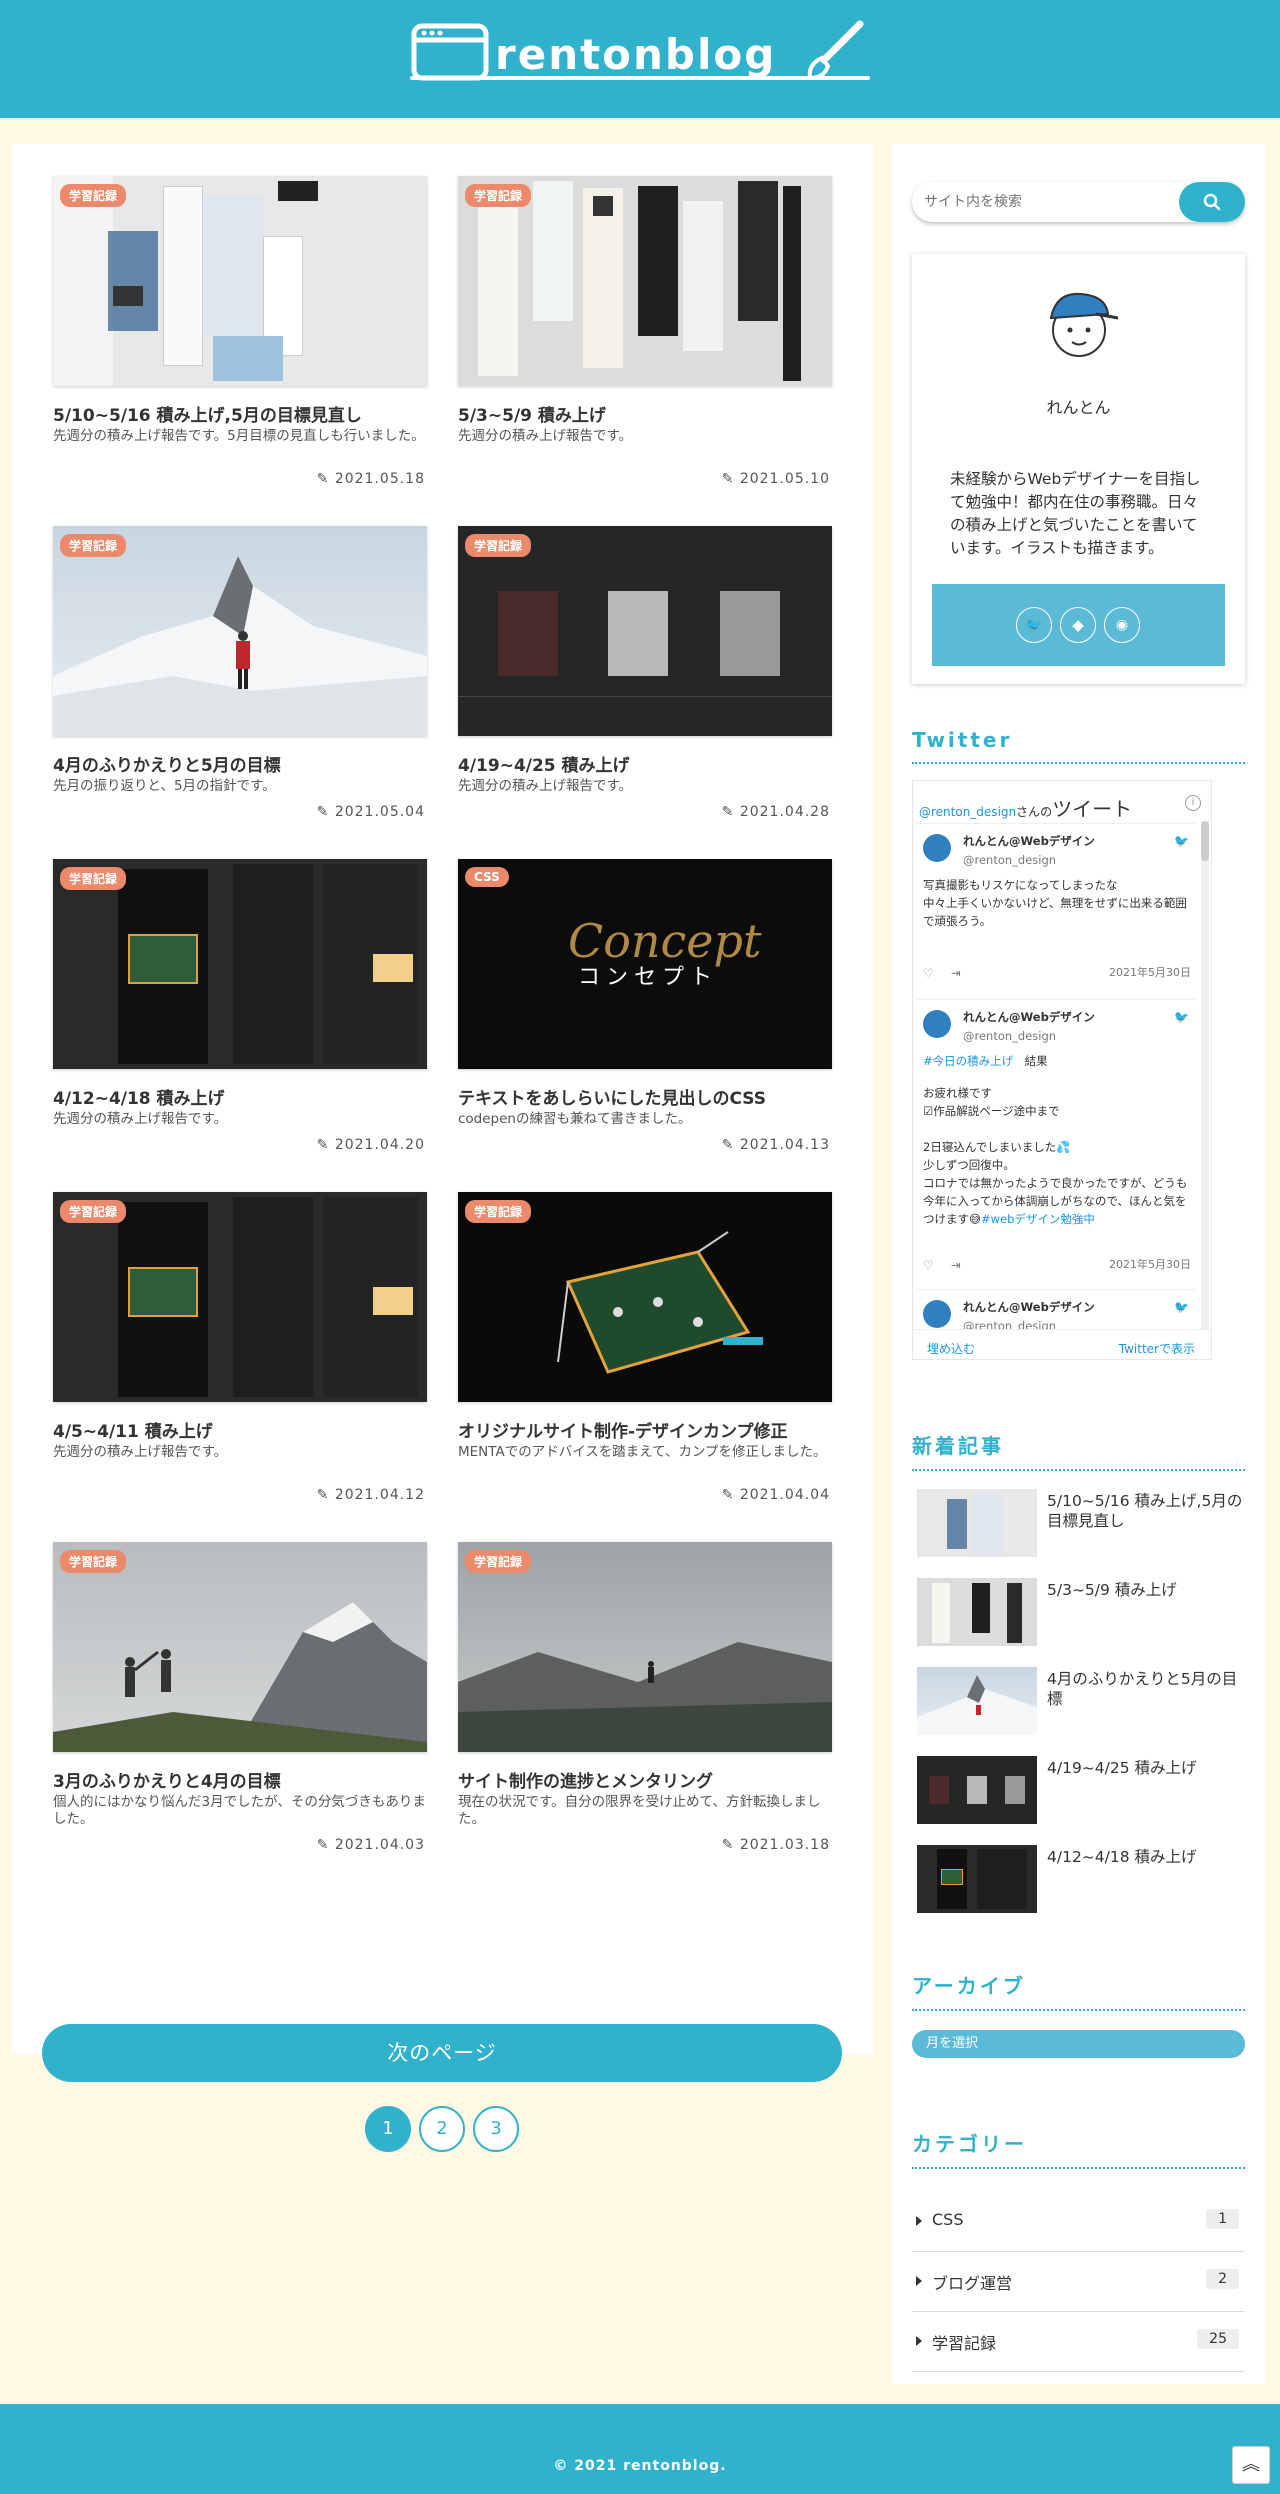 The height and width of the screenshot is (2494, 1280). I want to click on search-input, so click(1047, 202).